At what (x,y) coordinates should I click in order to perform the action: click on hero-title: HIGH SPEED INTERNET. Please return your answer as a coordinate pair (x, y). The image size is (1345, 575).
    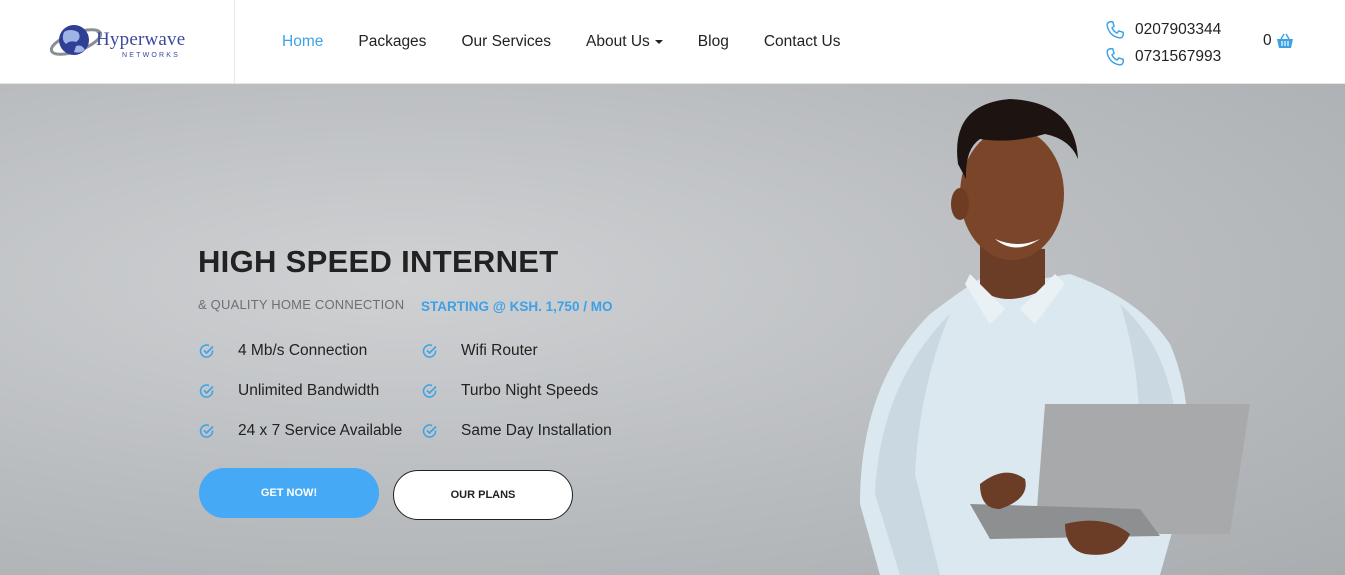
    Looking at the image, I should click on (378, 261).